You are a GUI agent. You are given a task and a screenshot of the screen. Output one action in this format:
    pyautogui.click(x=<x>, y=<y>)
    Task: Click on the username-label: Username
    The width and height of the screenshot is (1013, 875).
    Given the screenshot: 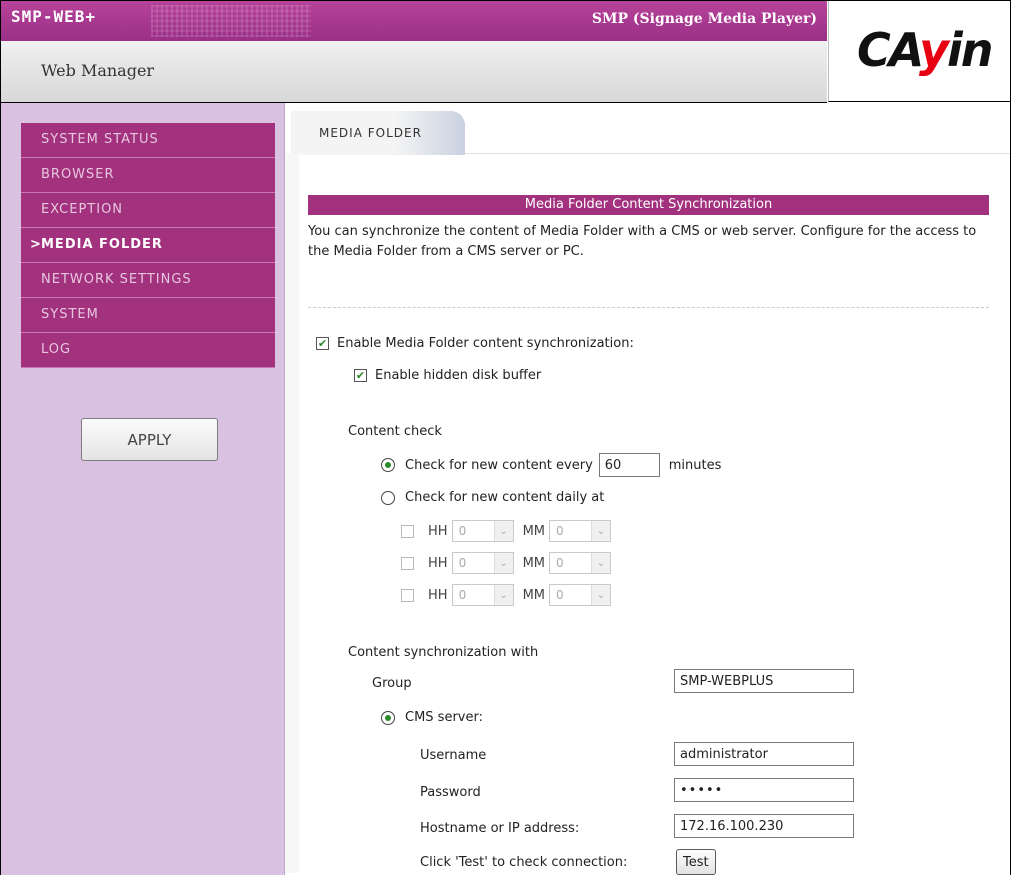 What is the action you would take?
    pyautogui.click(x=453, y=755)
    